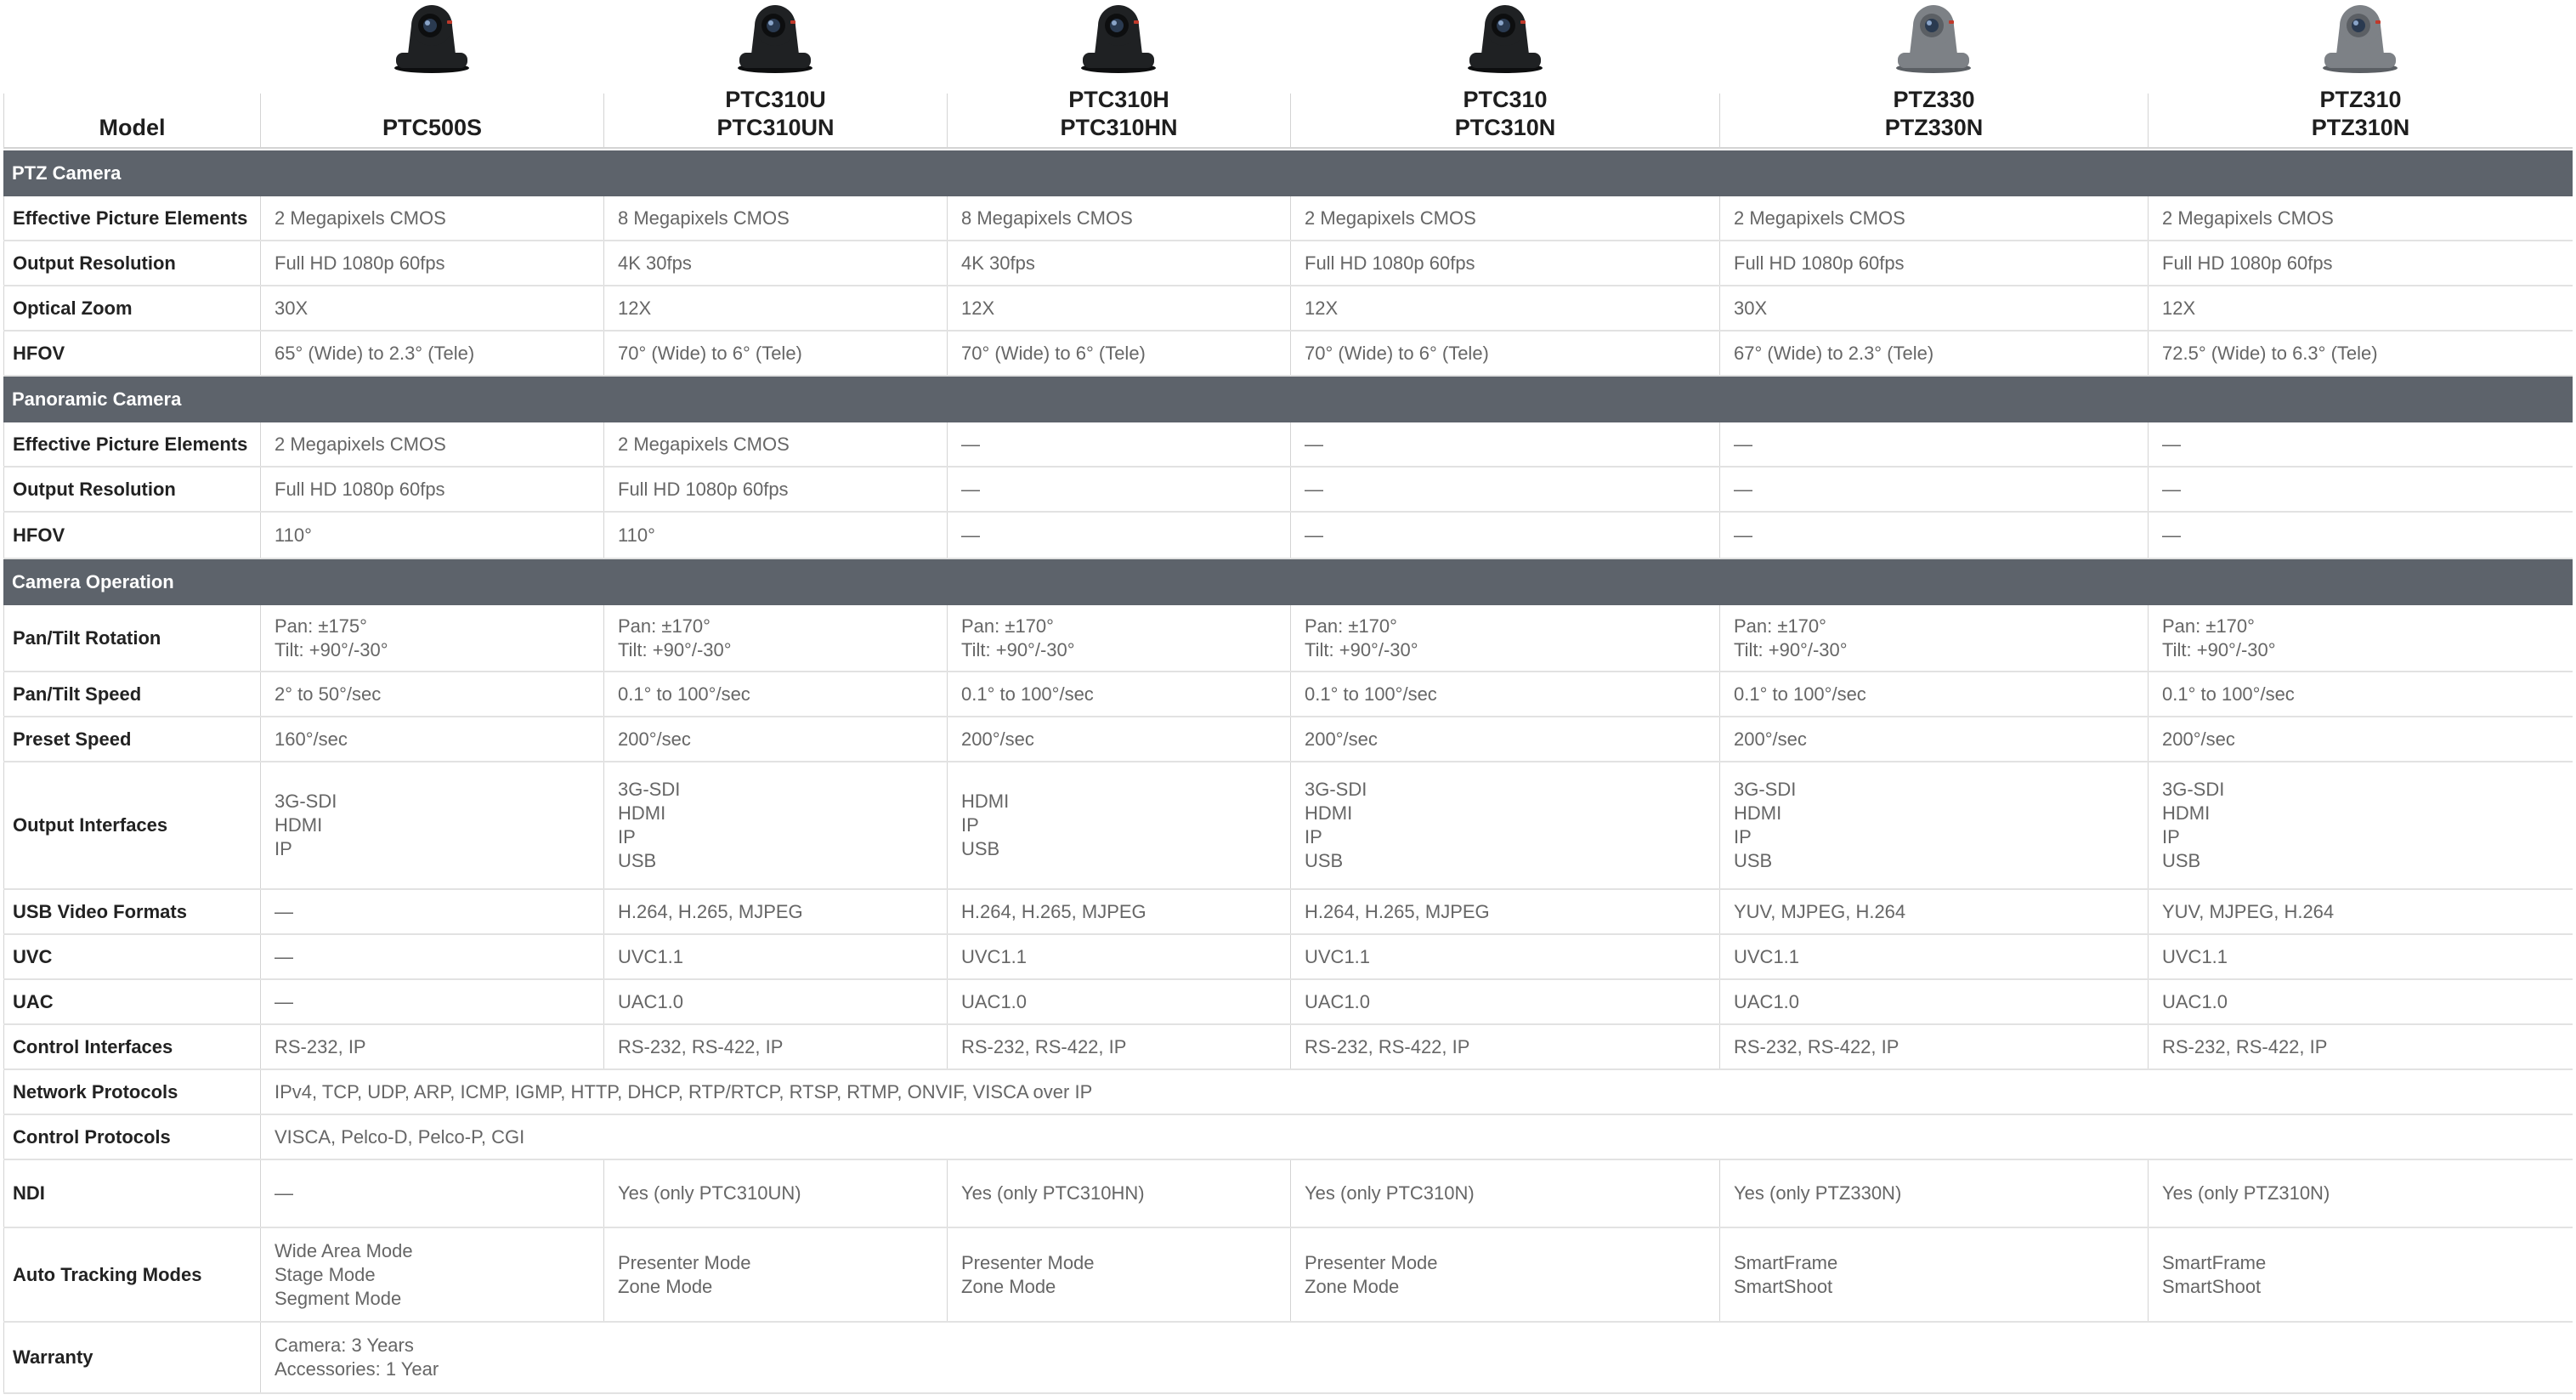  Describe the element at coordinates (1288, 582) in the screenshot. I see `section-header: Camera Operation` at that location.